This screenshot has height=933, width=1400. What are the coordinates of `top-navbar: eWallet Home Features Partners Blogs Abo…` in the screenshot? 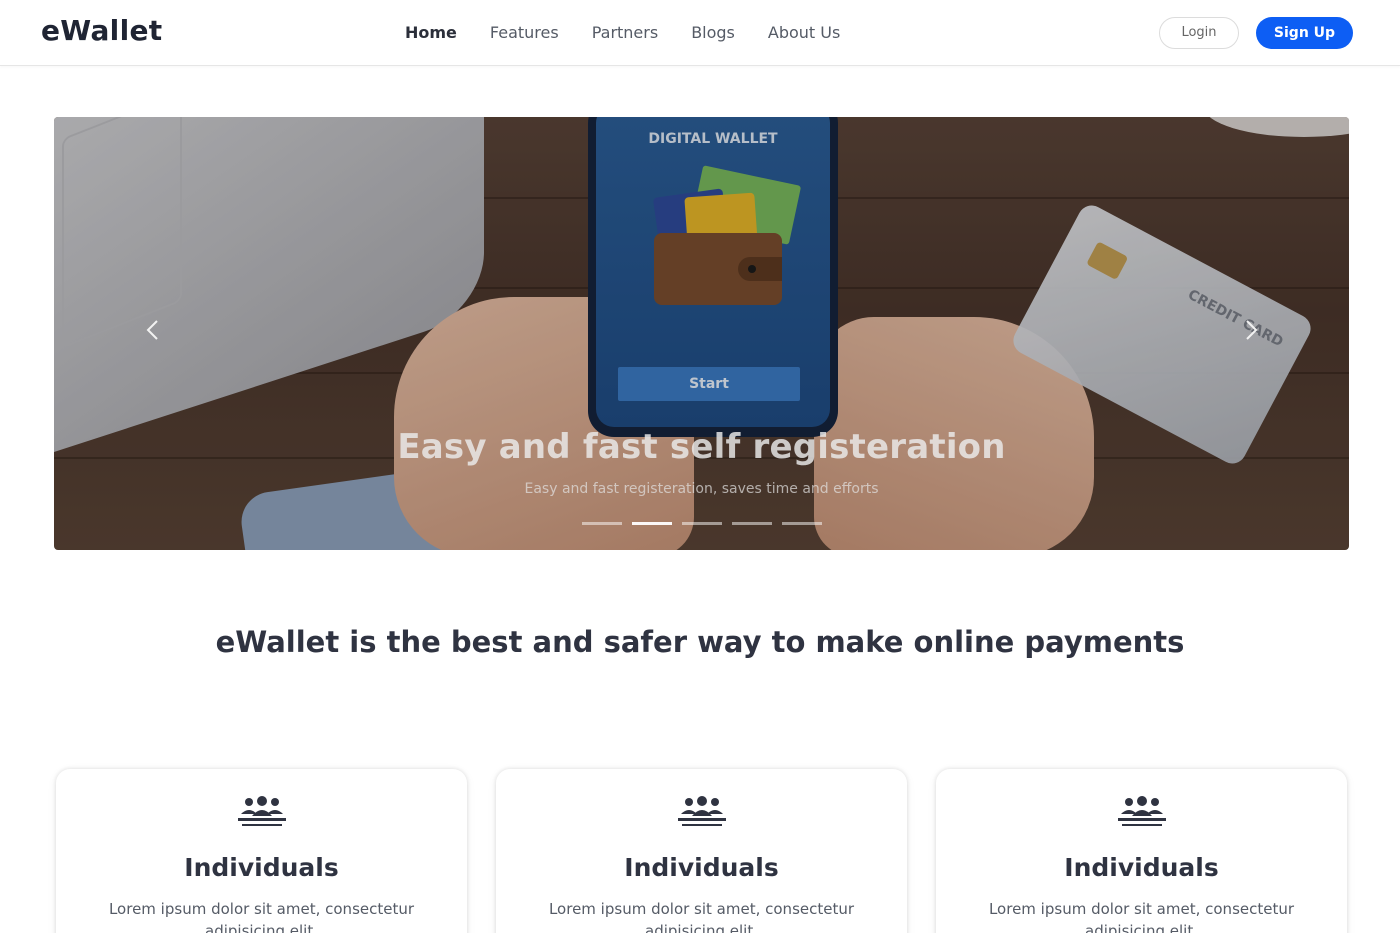 It's located at (700, 33).